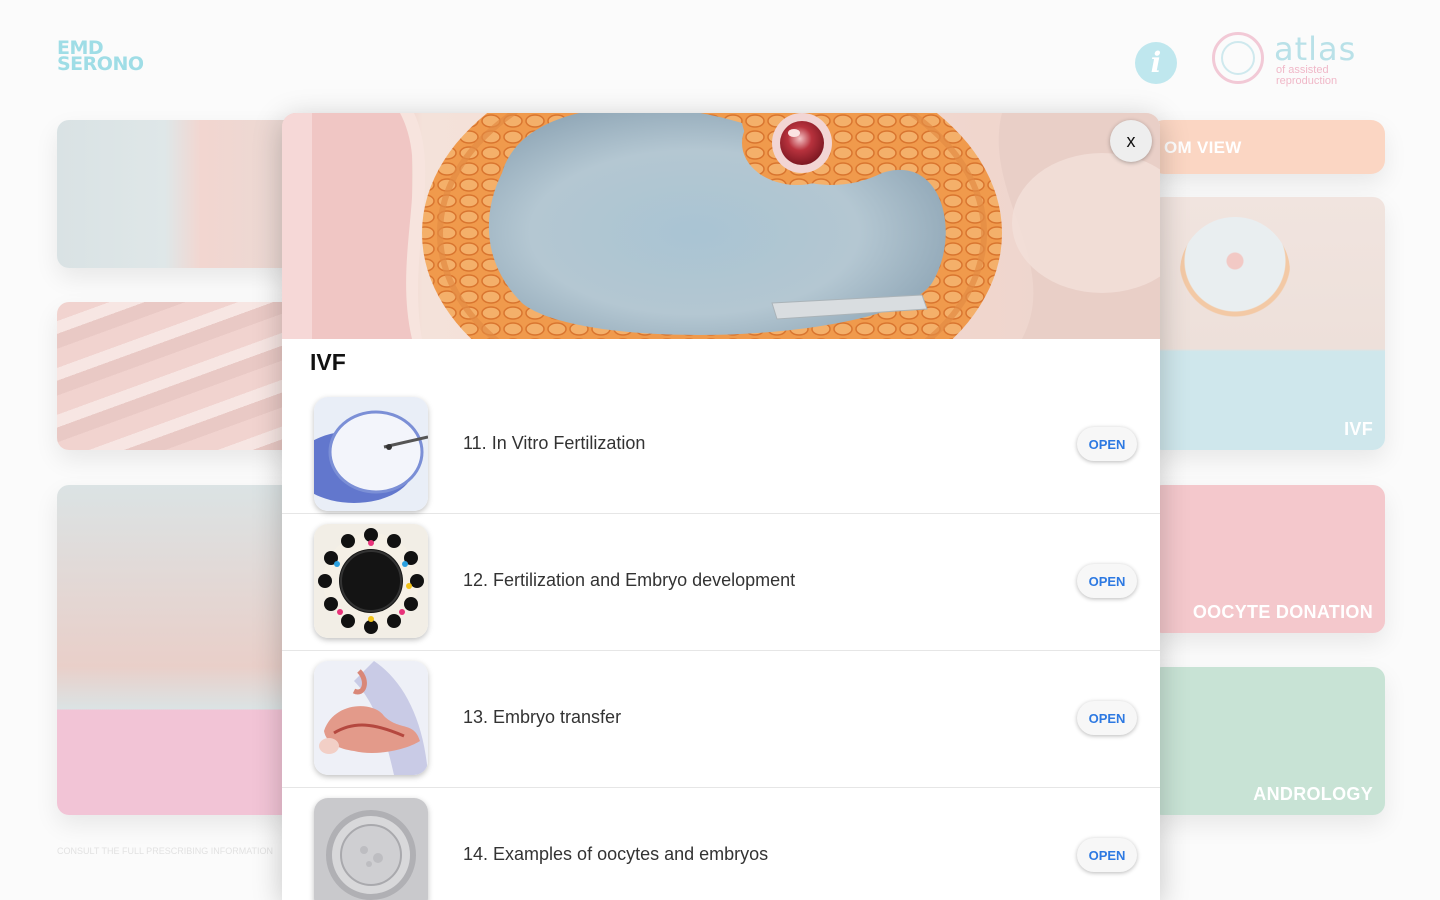 This screenshot has height=900, width=1440. Describe the element at coordinates (1315, 49) in the screenshot. I see `atlas-logo-word: atlas` at that location.